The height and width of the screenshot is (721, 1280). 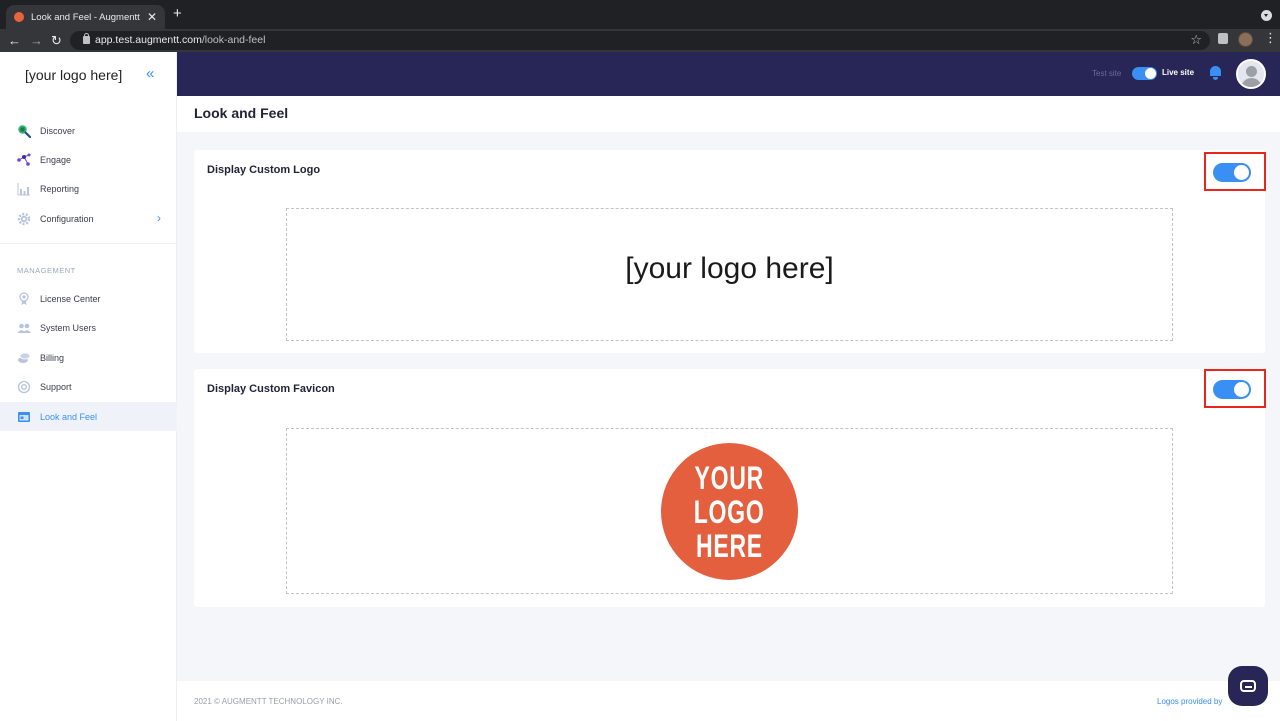 What do you see at coordinates (264, 170) in the screenshot?
I see `card-title: Display Custom Logo` at bounding box center [264, 170].